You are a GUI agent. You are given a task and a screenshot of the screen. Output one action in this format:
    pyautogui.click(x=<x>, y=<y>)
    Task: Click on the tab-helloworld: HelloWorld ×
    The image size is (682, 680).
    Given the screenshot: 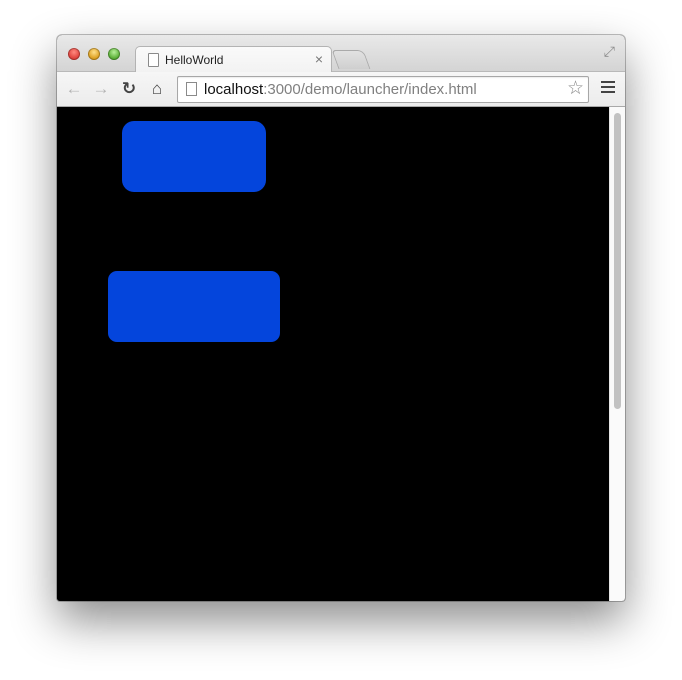 What is the action you would take?
    pyautogui.click(x=233, y=59)
    